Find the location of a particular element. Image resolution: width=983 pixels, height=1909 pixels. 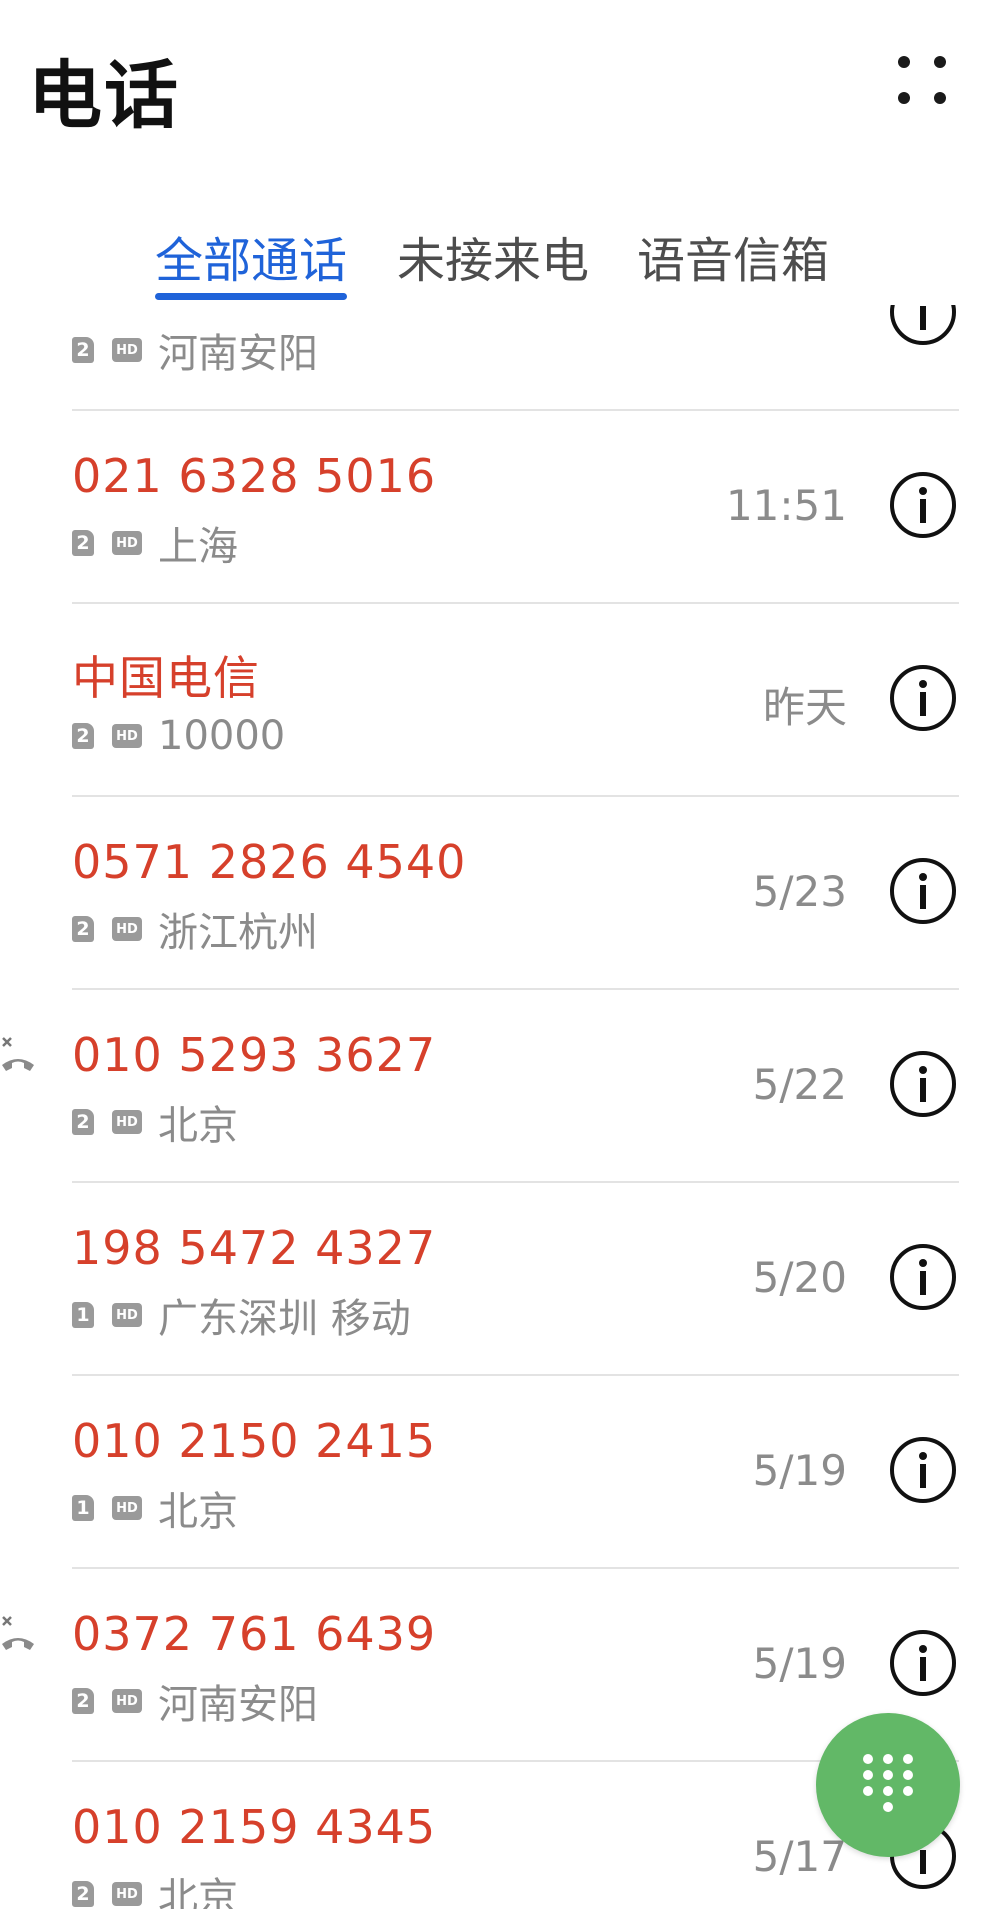

call-time: 5/20 is located at coordinates (799, 1277).